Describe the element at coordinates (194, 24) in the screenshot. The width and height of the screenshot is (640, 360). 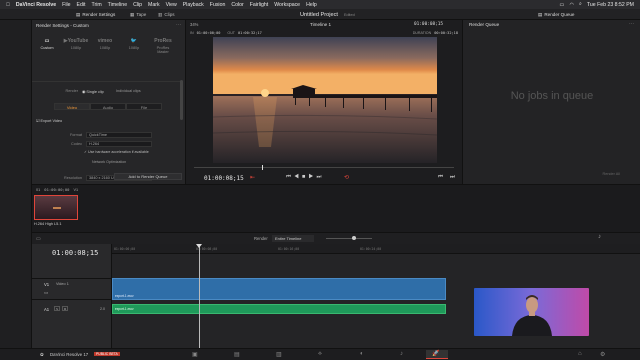
I see `zoom-level: 34%` at that location.